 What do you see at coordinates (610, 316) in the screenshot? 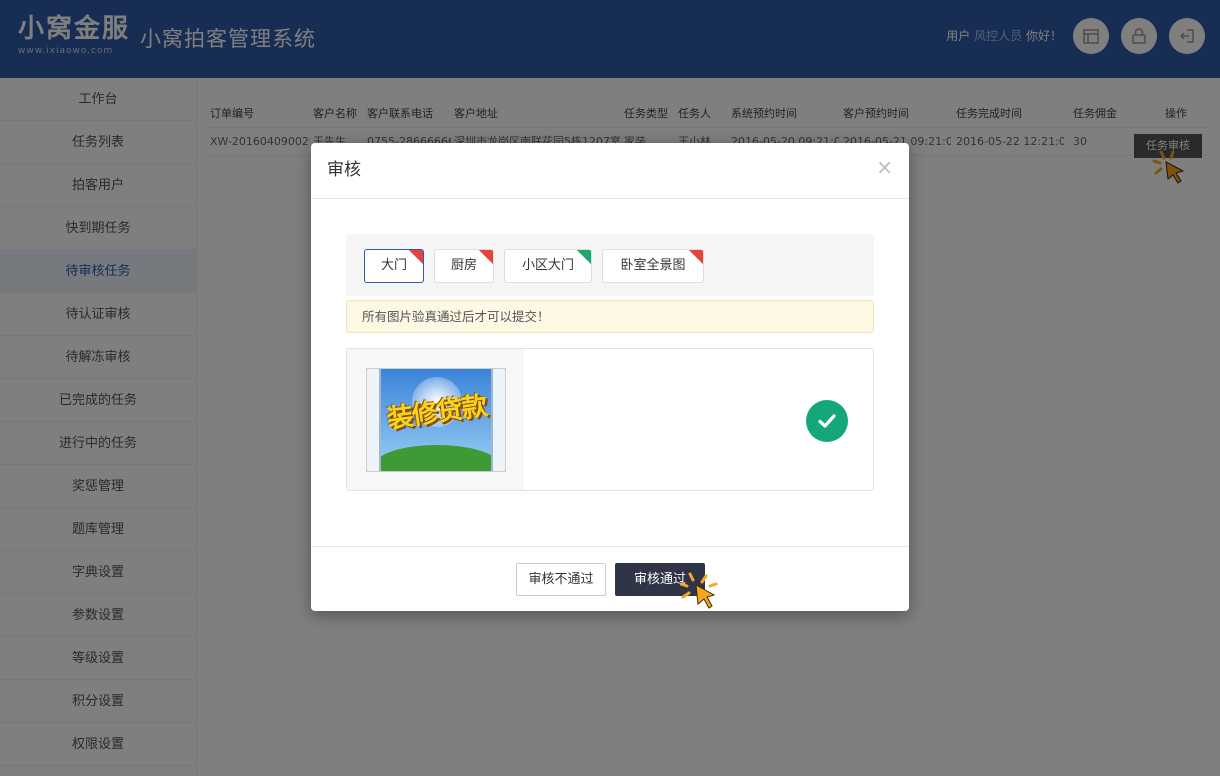
I see `notice-bar: 所有图片验真通过后才可以提交！` at bounding box center [610, 316].